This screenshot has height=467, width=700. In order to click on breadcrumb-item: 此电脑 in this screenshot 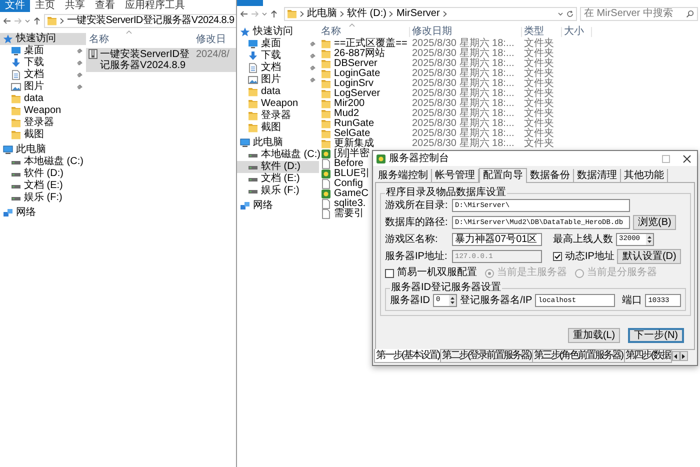, I will do `click(322, 14)`.